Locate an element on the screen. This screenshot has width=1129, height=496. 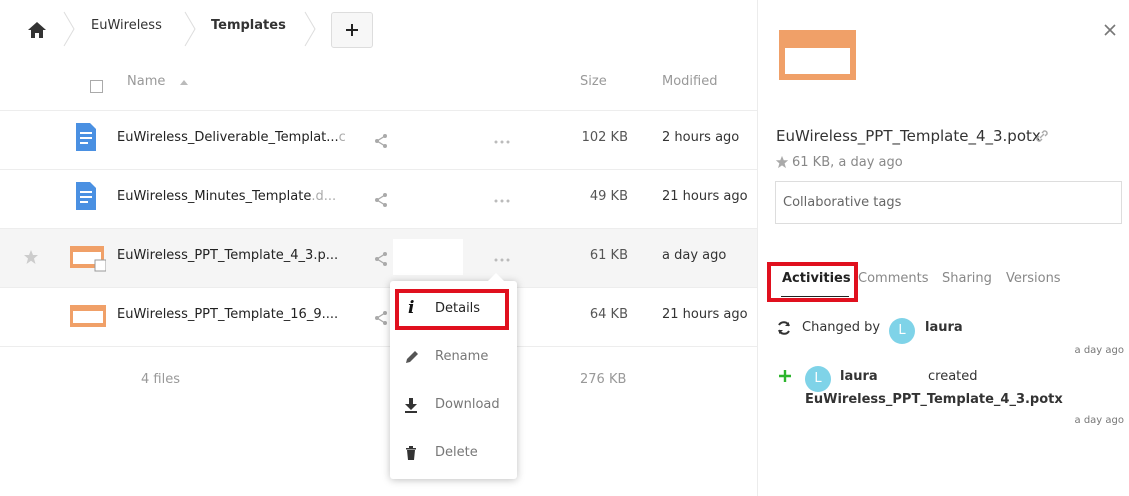
close-icon is located at coordinates (1110, 30).